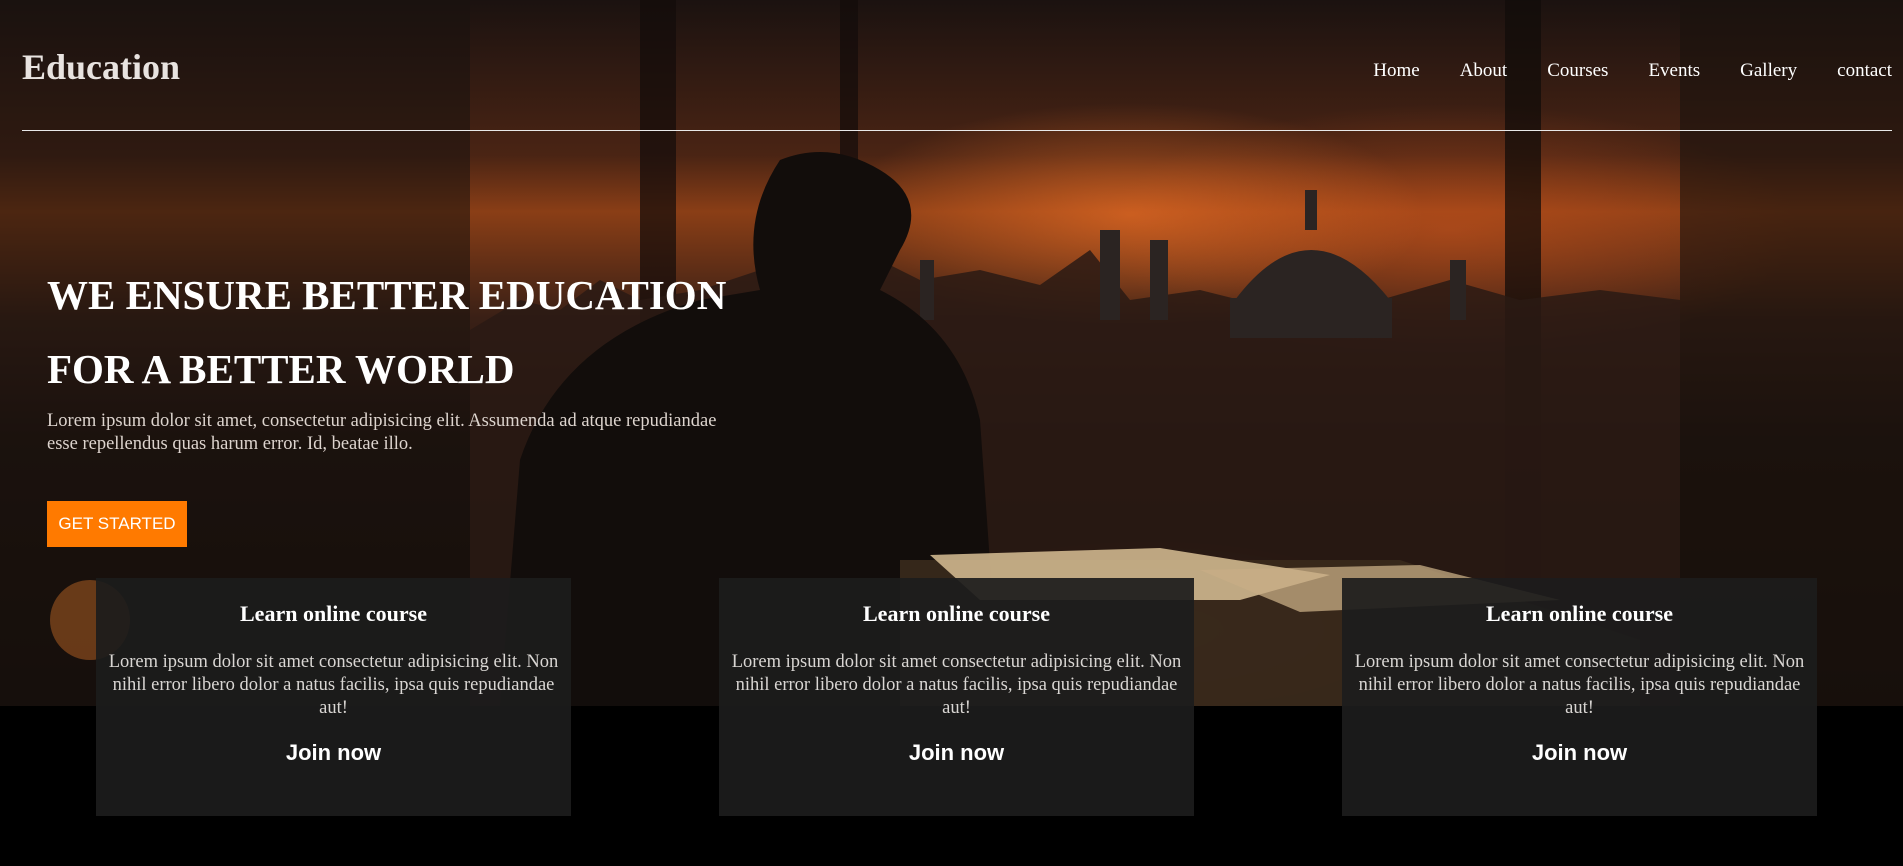 The width and height of the screenshot is (1903, 866). I want to click on site-logo: Education, so click(101, 67).